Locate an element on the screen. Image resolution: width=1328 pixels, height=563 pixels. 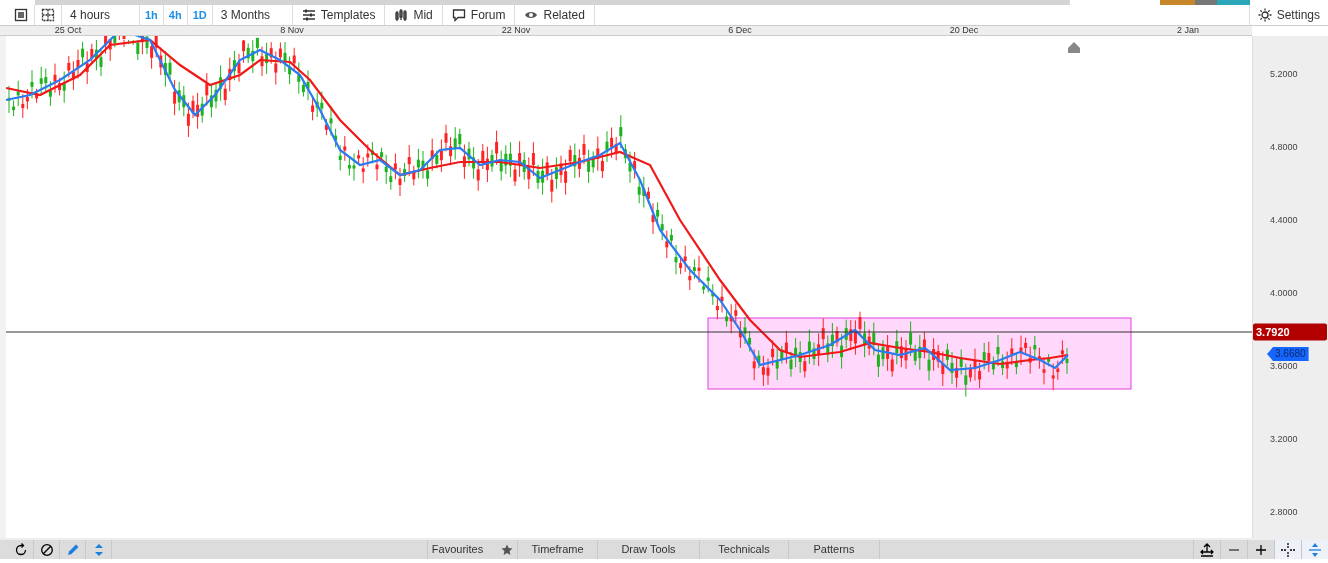
sliders-icon is located at coordinates (308, 15).